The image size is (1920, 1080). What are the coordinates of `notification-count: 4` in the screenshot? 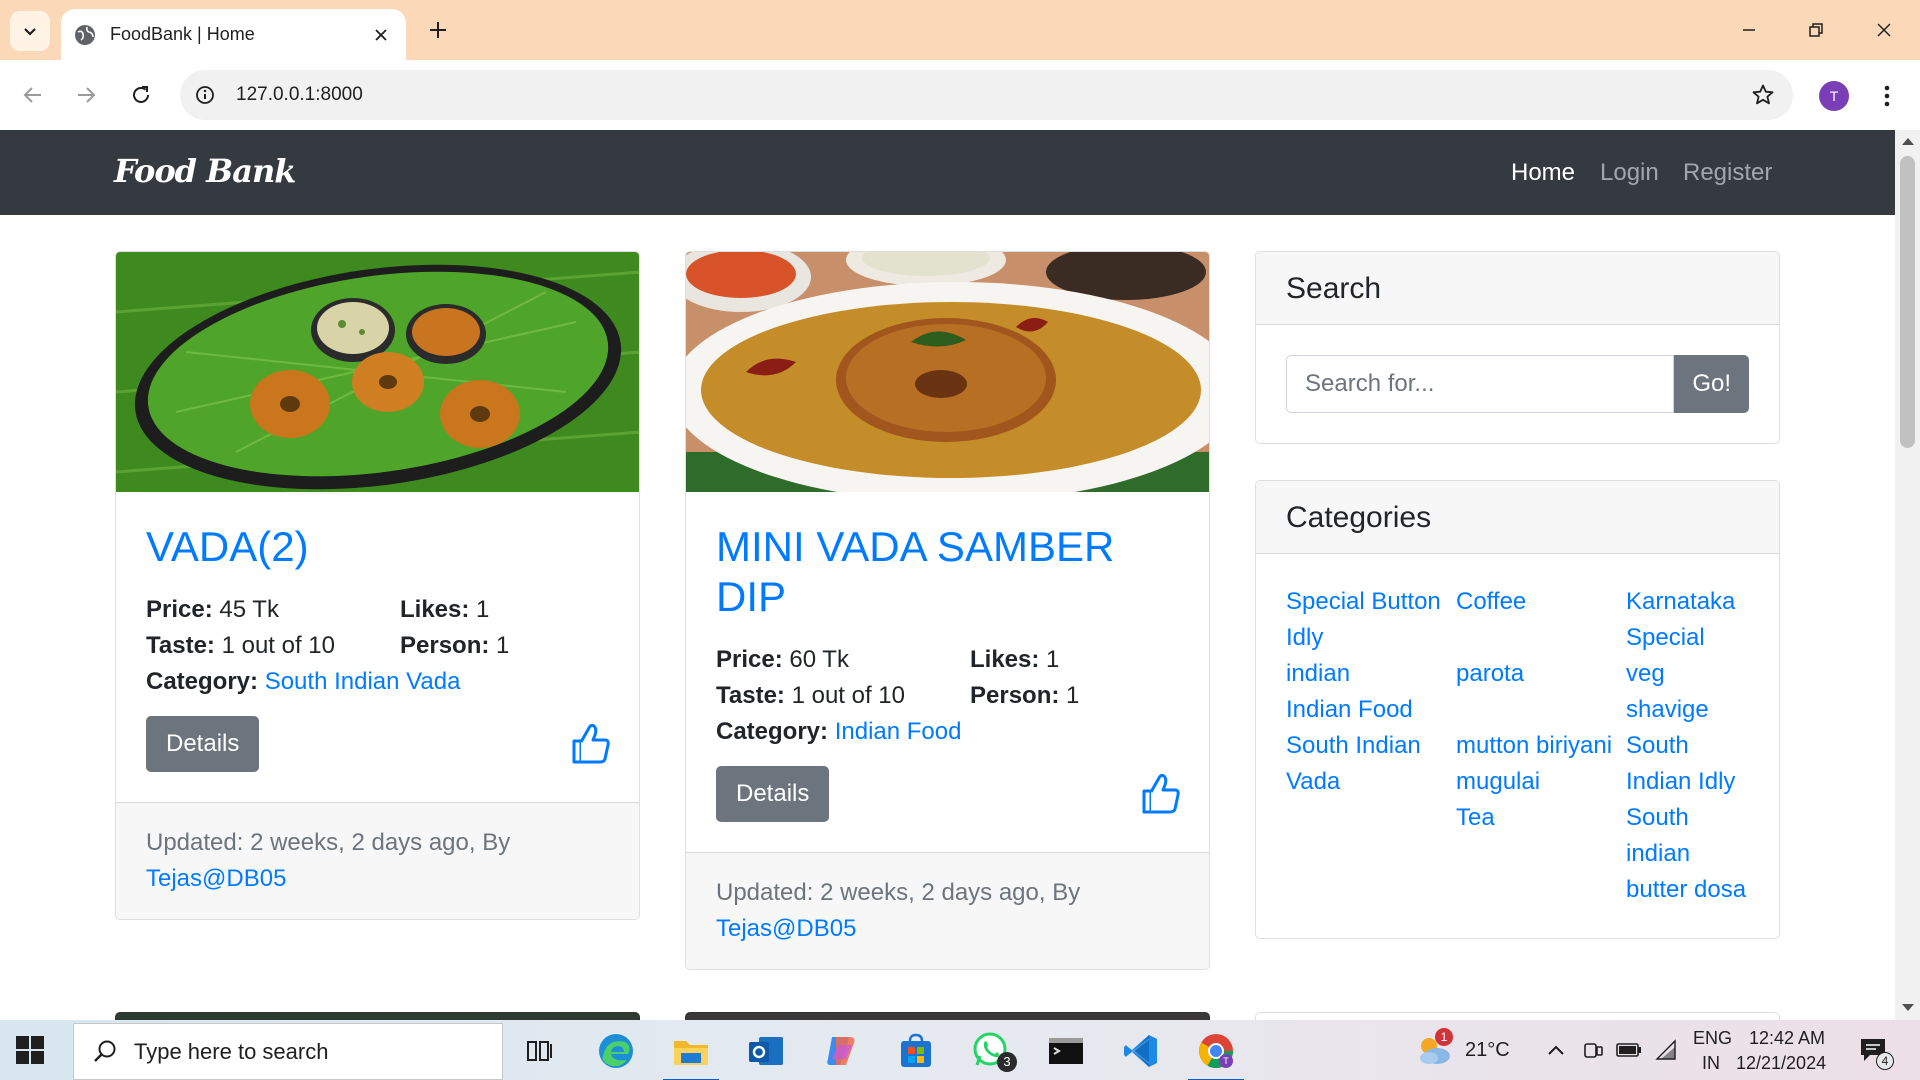 It's located at (1885, 1061).